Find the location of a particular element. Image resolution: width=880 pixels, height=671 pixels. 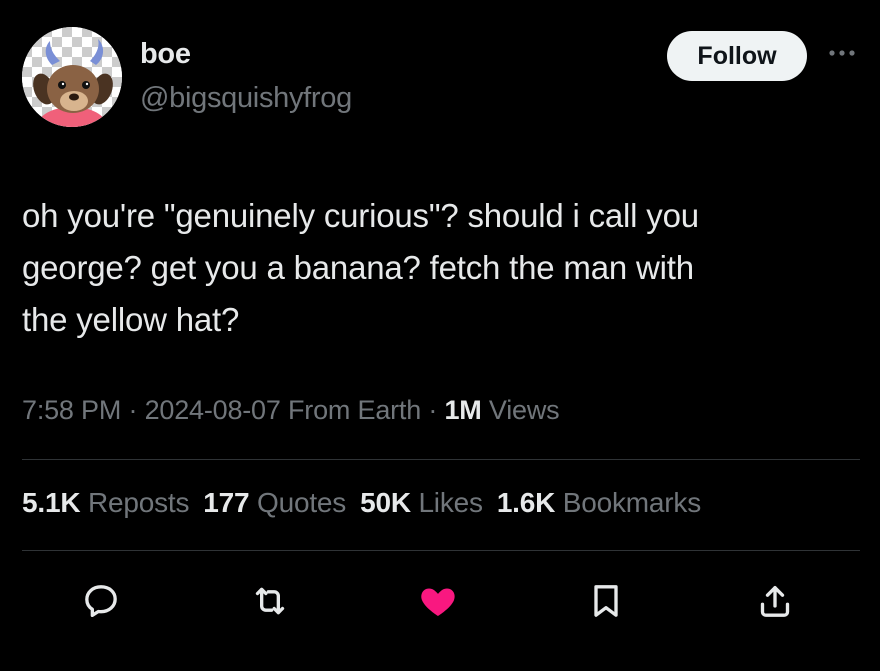

more-horizontal-icon is located at coordinates (842, 53).